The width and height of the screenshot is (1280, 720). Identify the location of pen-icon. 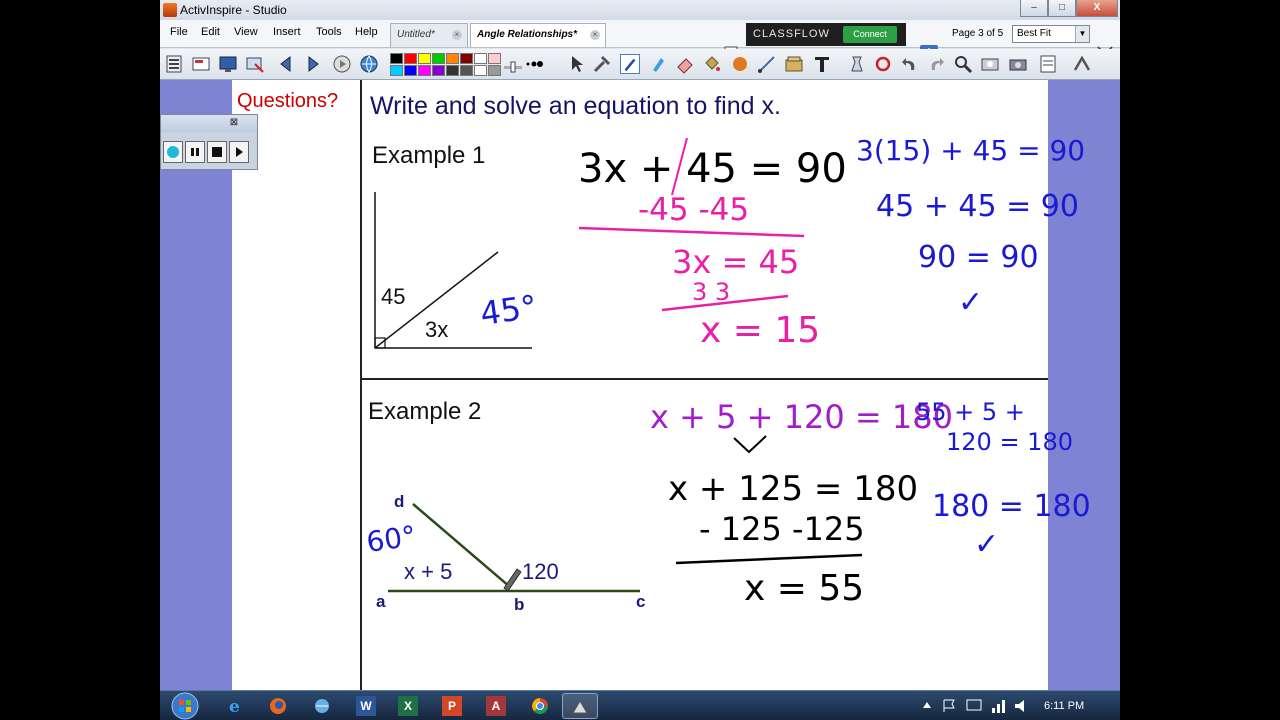
(630, 64).